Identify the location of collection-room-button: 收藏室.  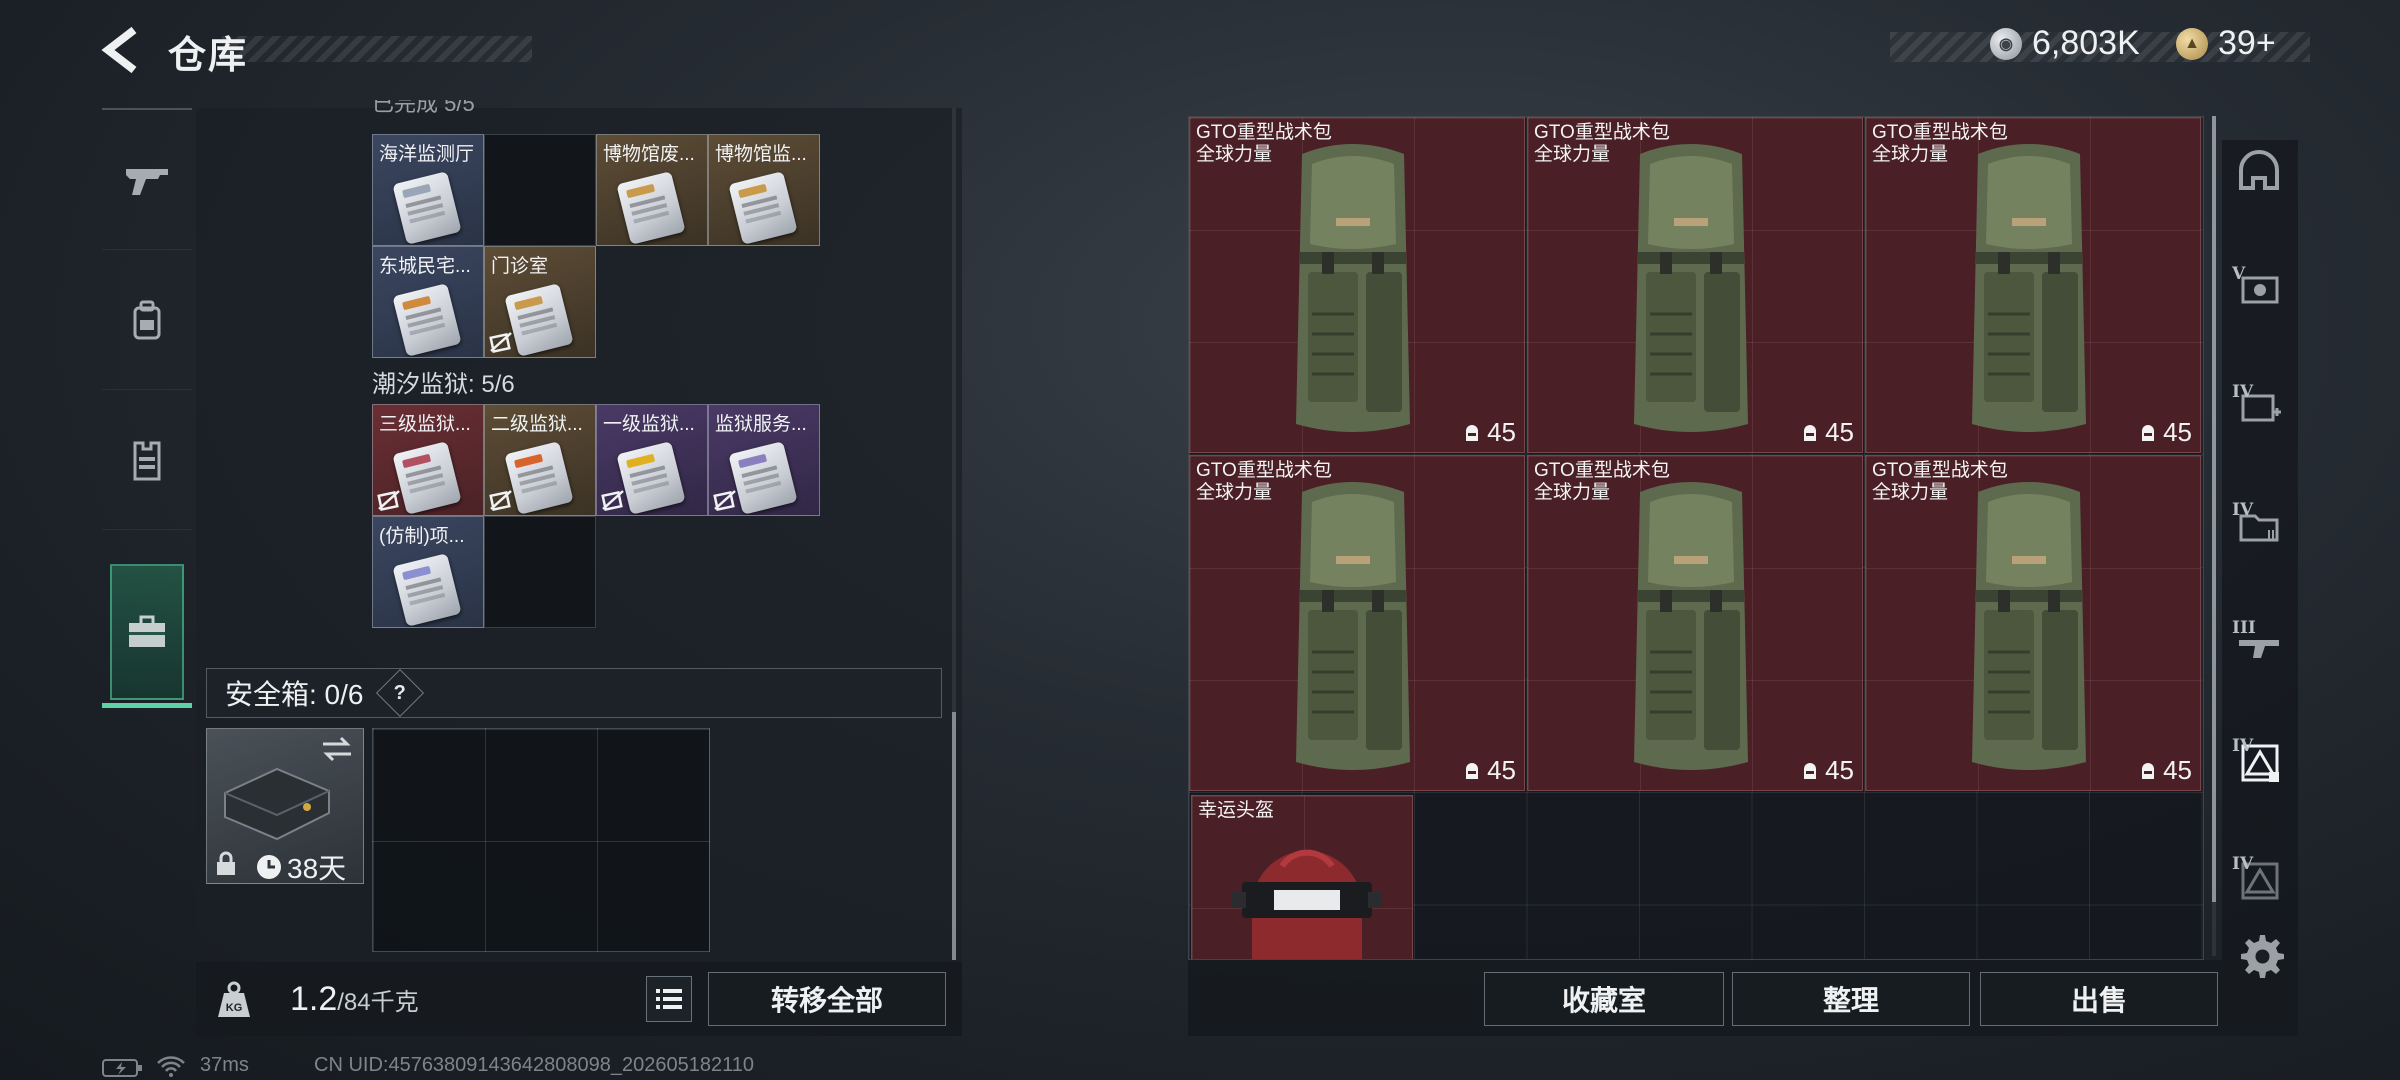
(1604, 999).